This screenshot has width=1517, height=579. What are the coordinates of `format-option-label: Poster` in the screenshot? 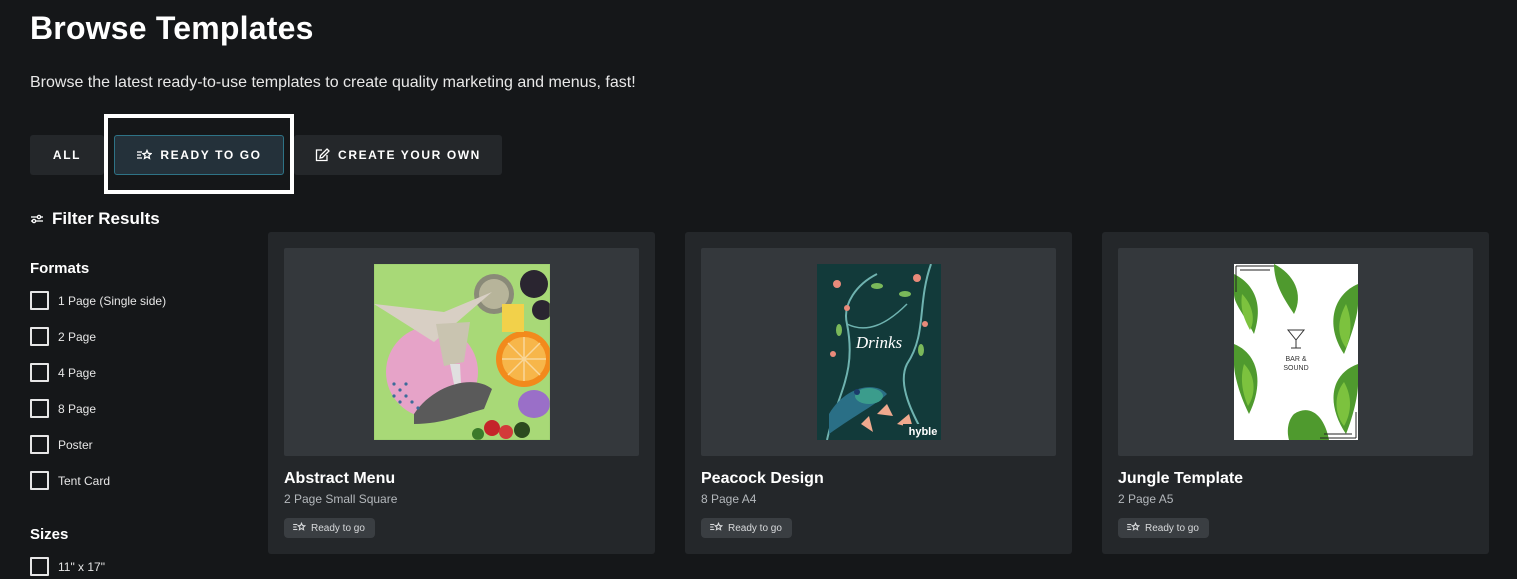 It's located at (75, 444).